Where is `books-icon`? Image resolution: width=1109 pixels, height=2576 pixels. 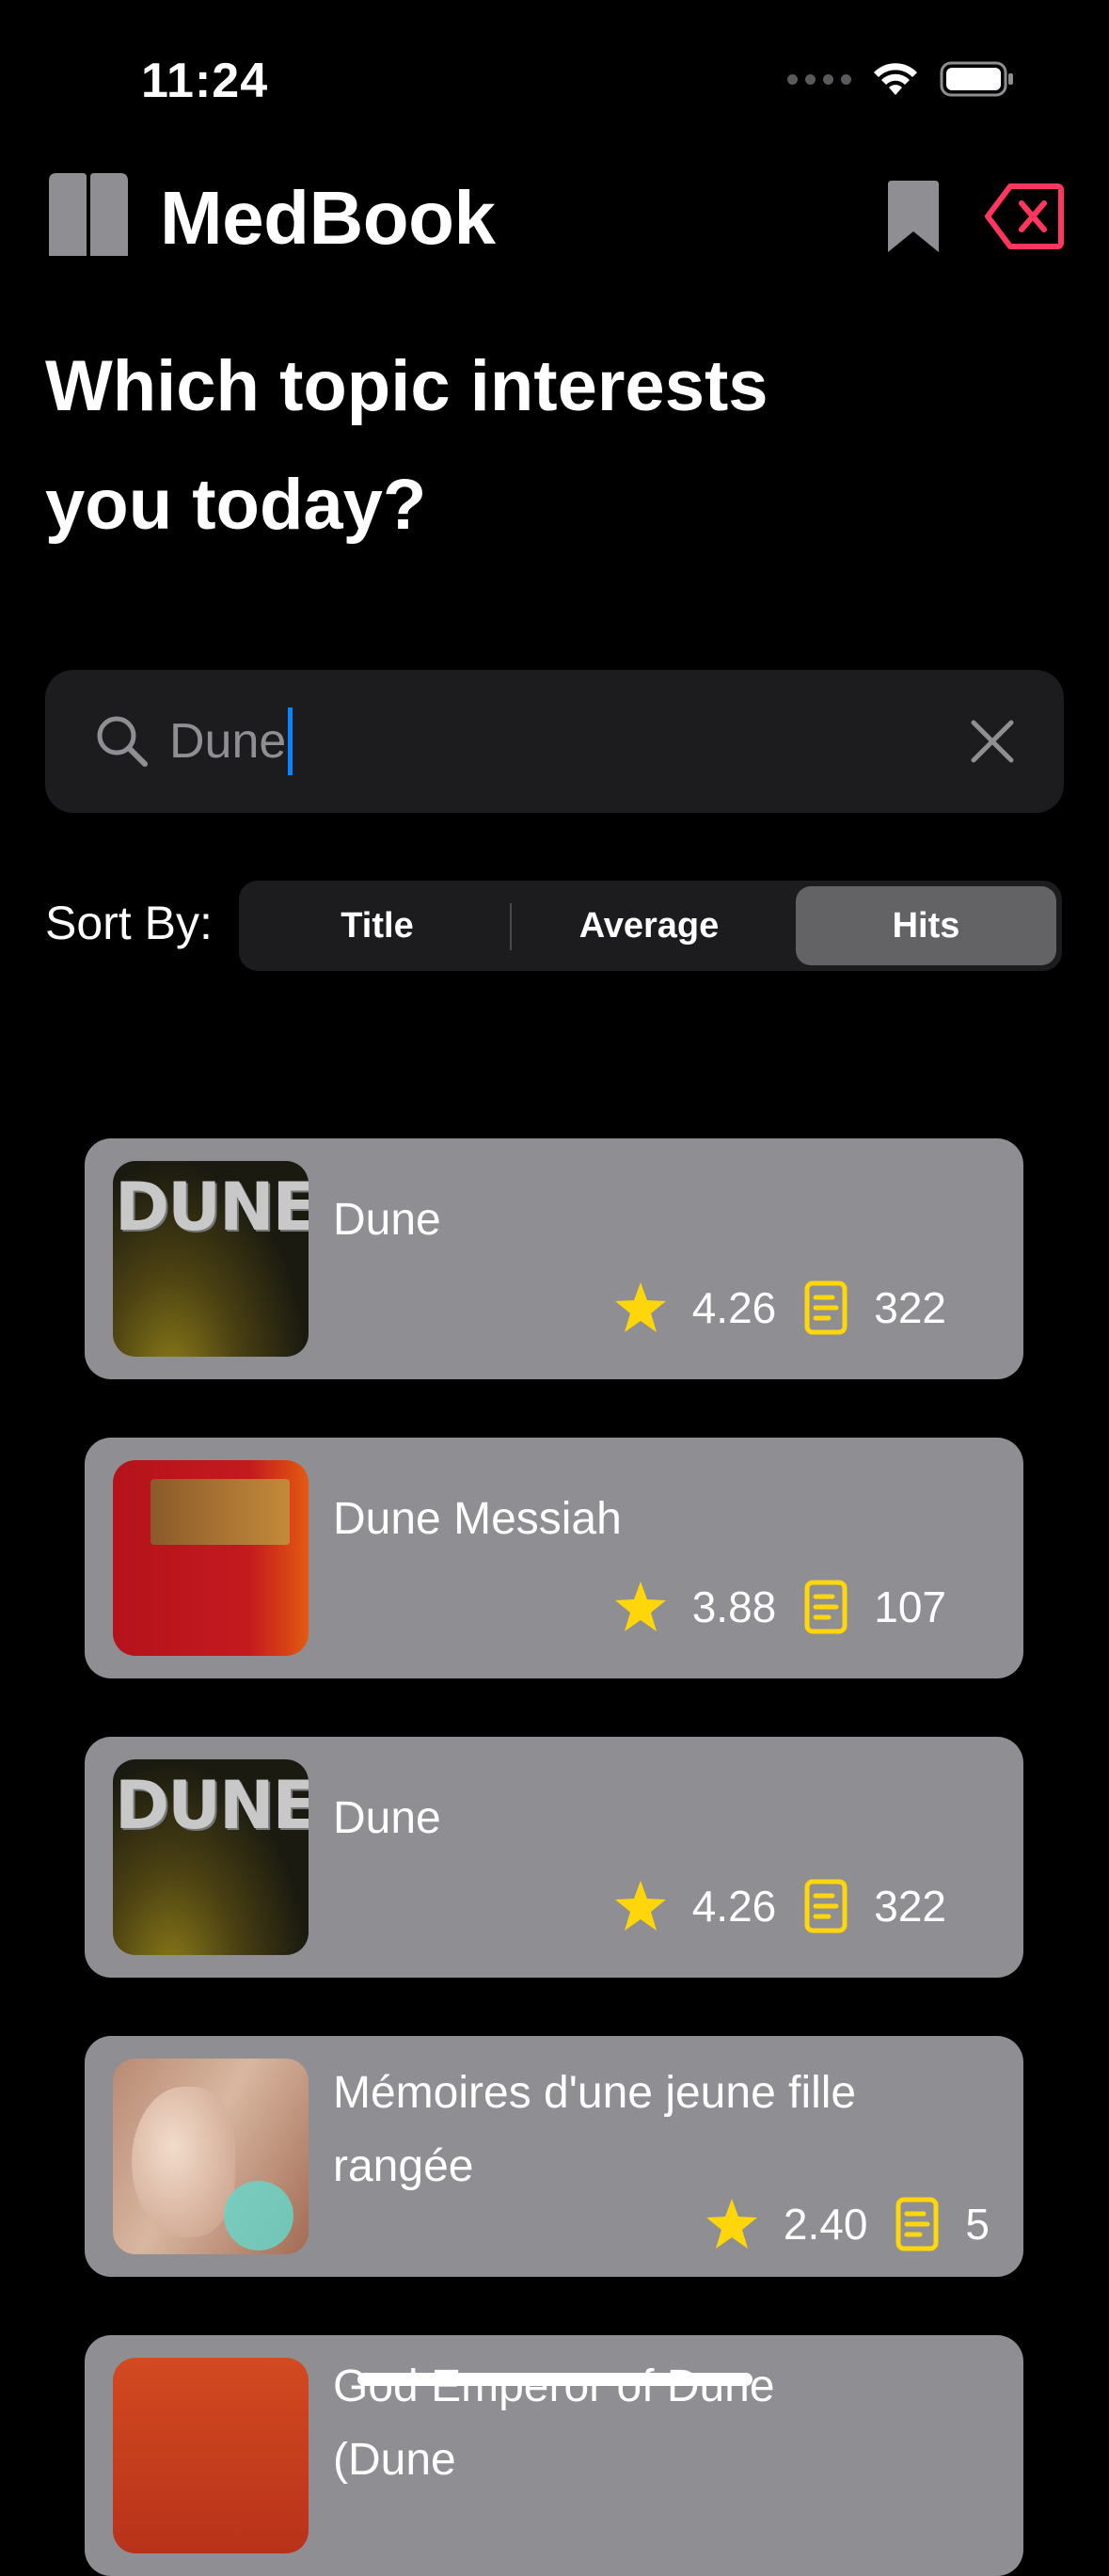
books-icon is located at coordinates (88, 215).